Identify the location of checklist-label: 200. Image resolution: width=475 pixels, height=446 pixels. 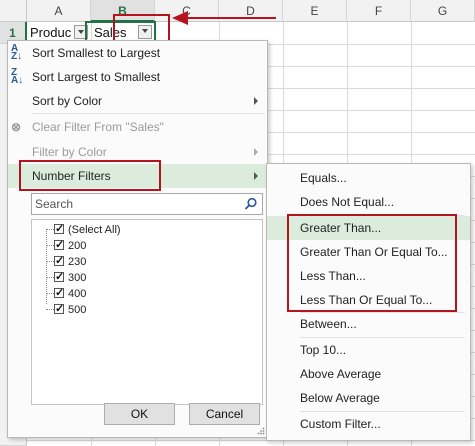
(77, 246).